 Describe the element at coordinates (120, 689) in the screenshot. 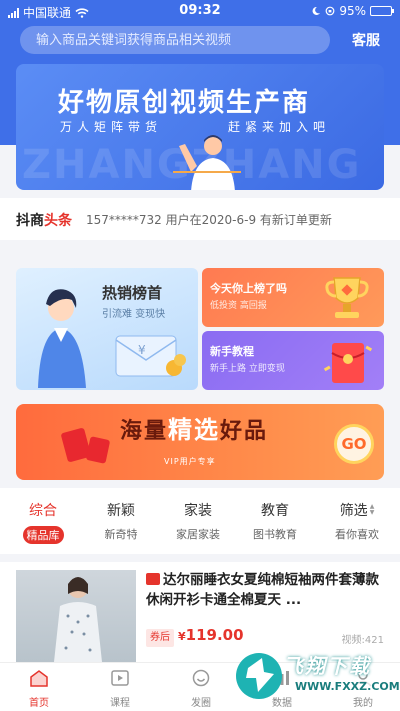

I see `nav-courses: 课程` at that location.